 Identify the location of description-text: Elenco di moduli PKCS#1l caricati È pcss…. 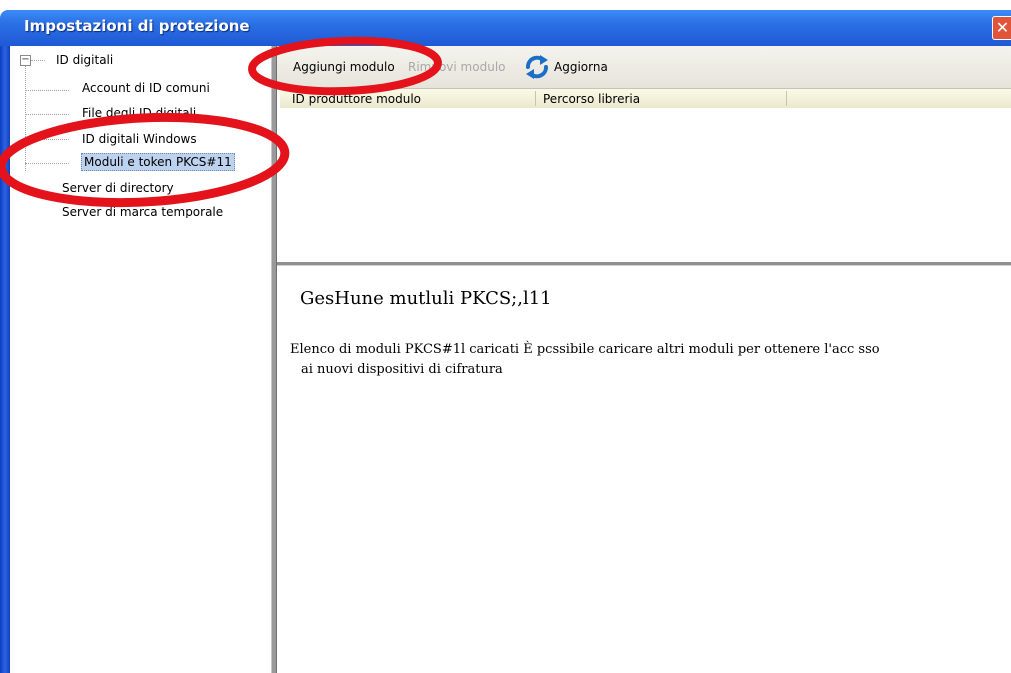
(640, 360).